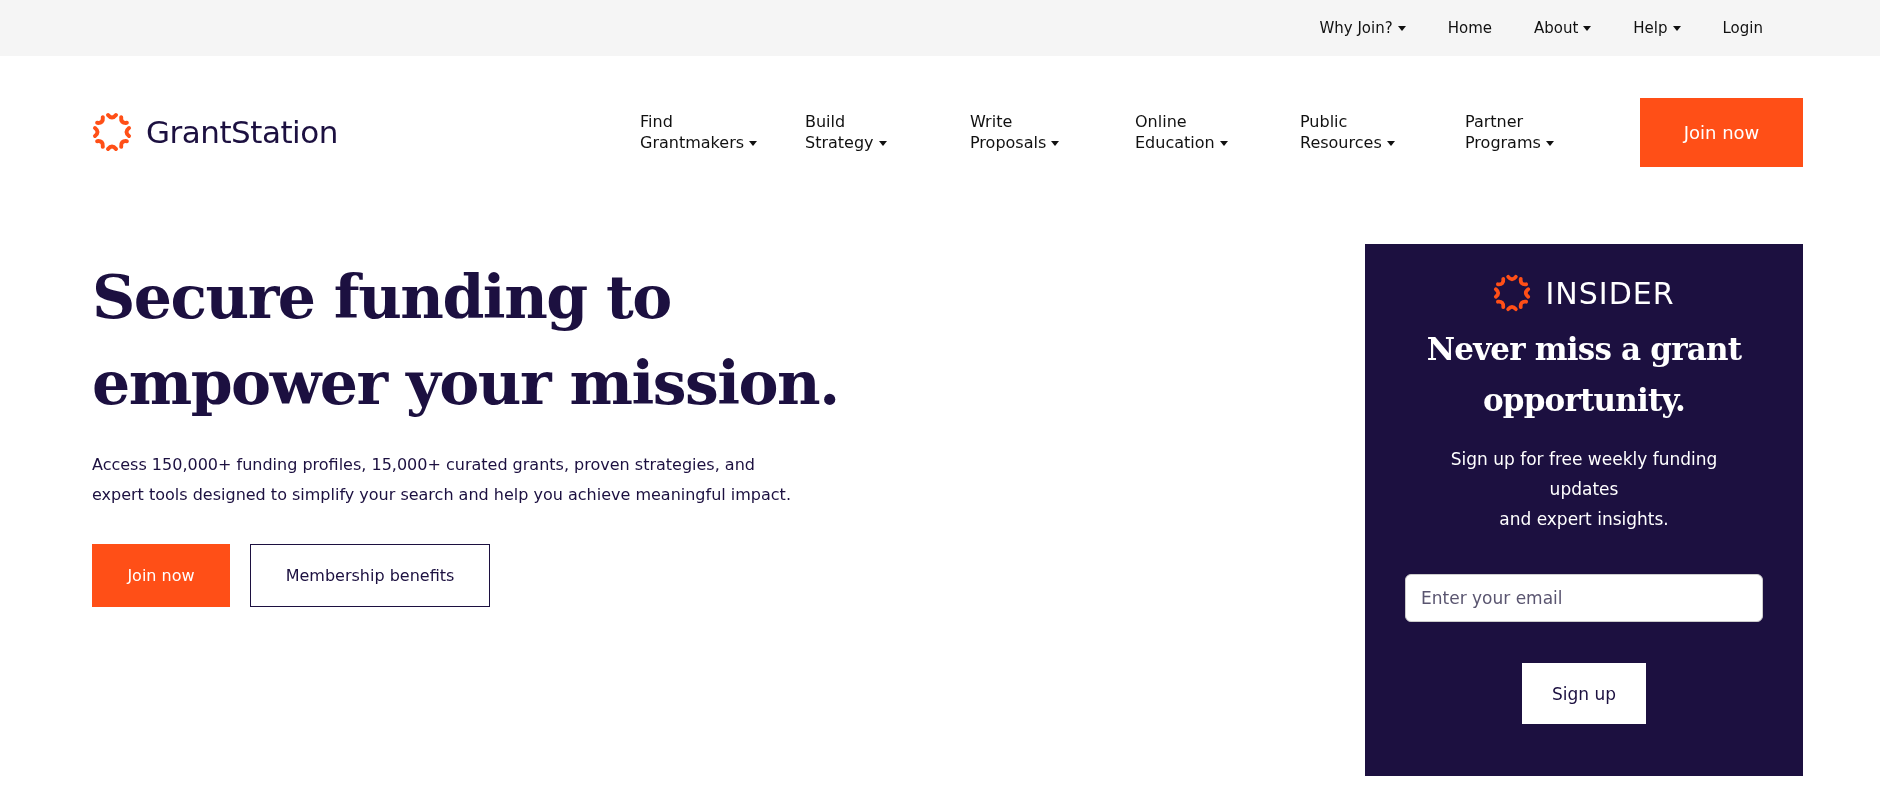 Image resolution: width=1880 pixels, height=799 pixels. What do you see at coordinates (242, 132) in the screenshot?
I see `logo-text: GrantStation` at bounding box center [242, 132].